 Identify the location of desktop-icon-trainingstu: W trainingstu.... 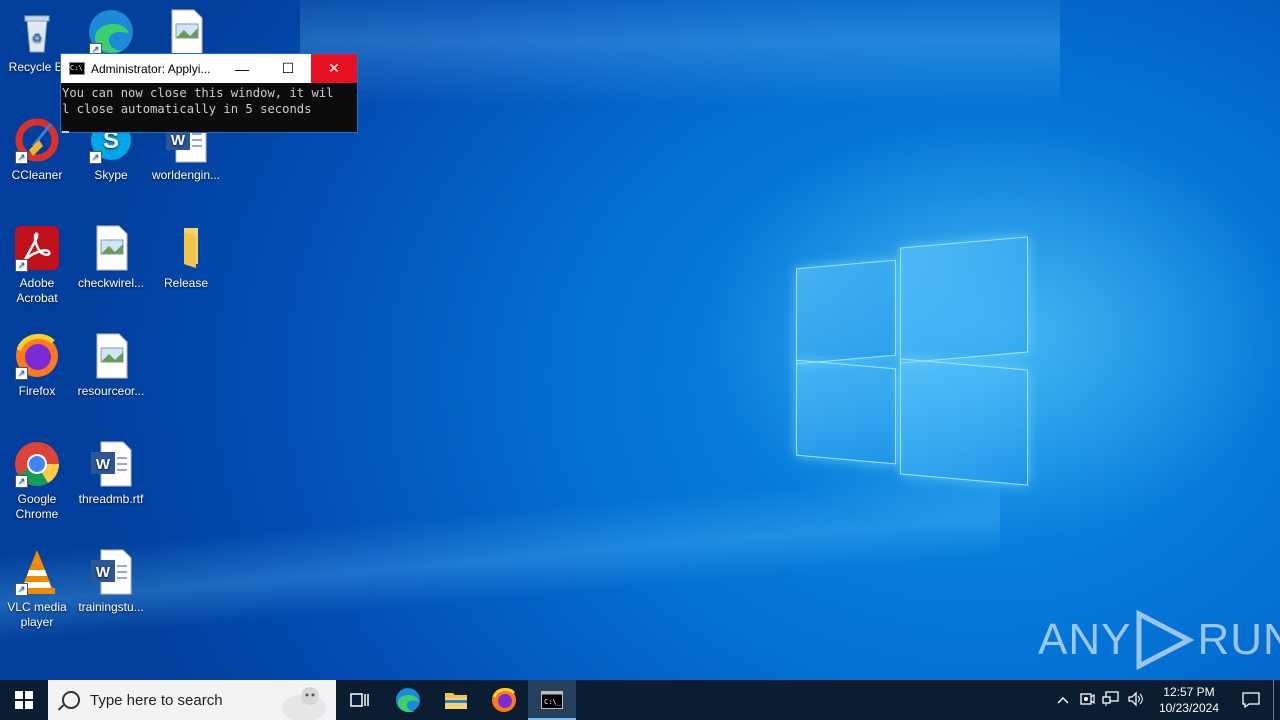
(111, 581).